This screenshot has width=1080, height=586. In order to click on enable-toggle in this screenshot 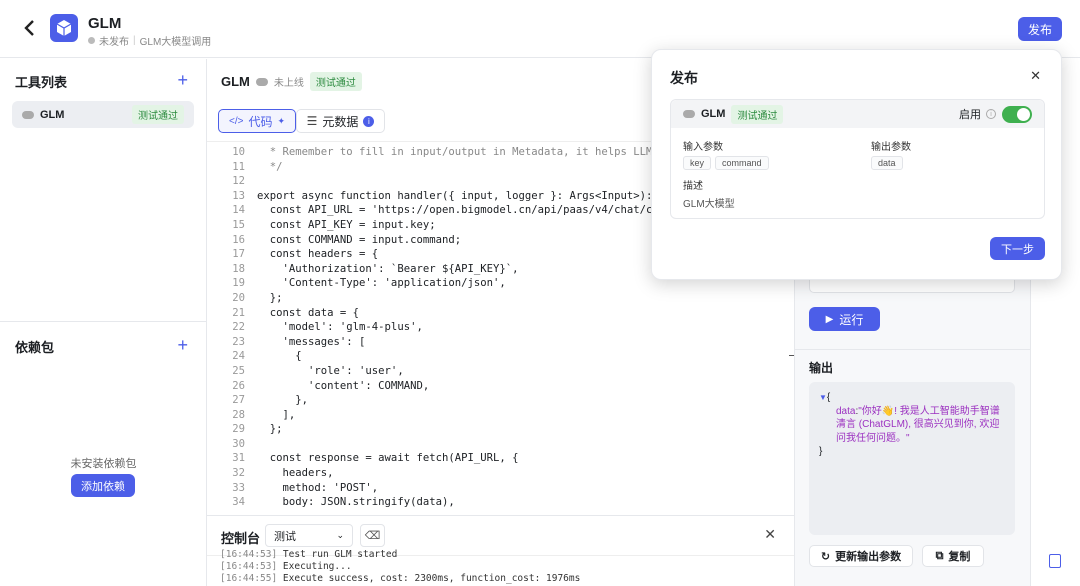, I will do `click(1017, 114)`.